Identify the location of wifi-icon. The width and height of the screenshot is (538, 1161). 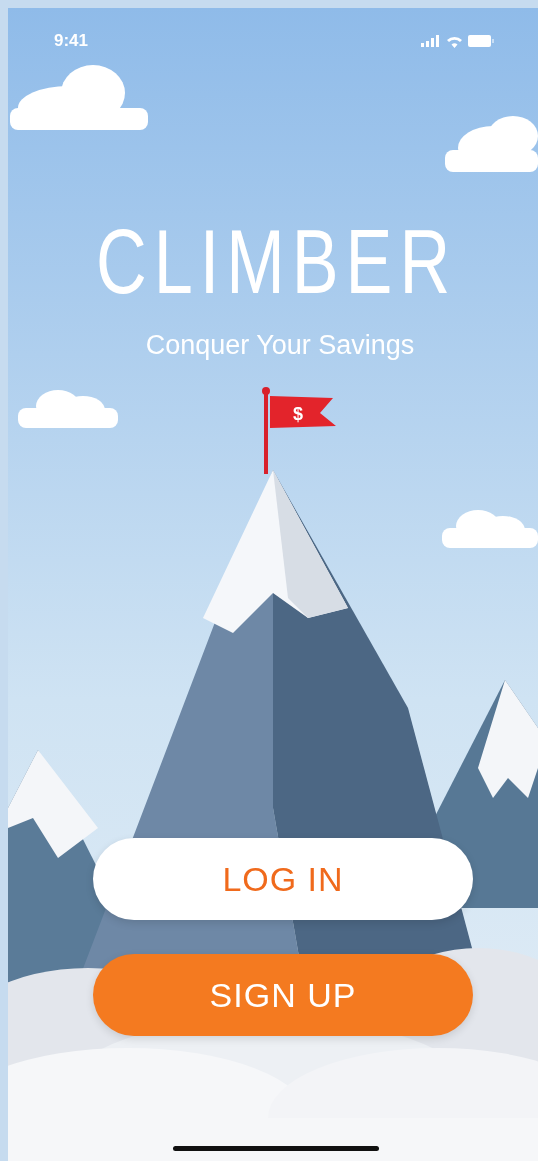
(454, 41).